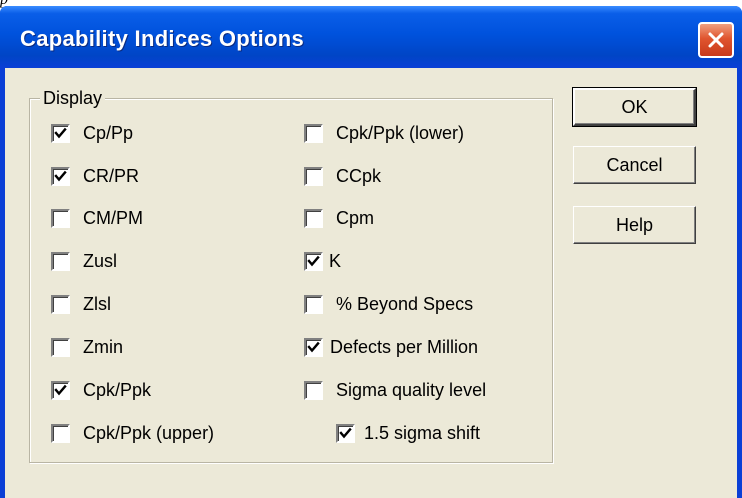 The height and width of the screenshot is (498, 742). What do you see at coordinates (411, 390) in the screenshot?
I see `option-label: Sigma quality level` at bounding box center [411, 390].